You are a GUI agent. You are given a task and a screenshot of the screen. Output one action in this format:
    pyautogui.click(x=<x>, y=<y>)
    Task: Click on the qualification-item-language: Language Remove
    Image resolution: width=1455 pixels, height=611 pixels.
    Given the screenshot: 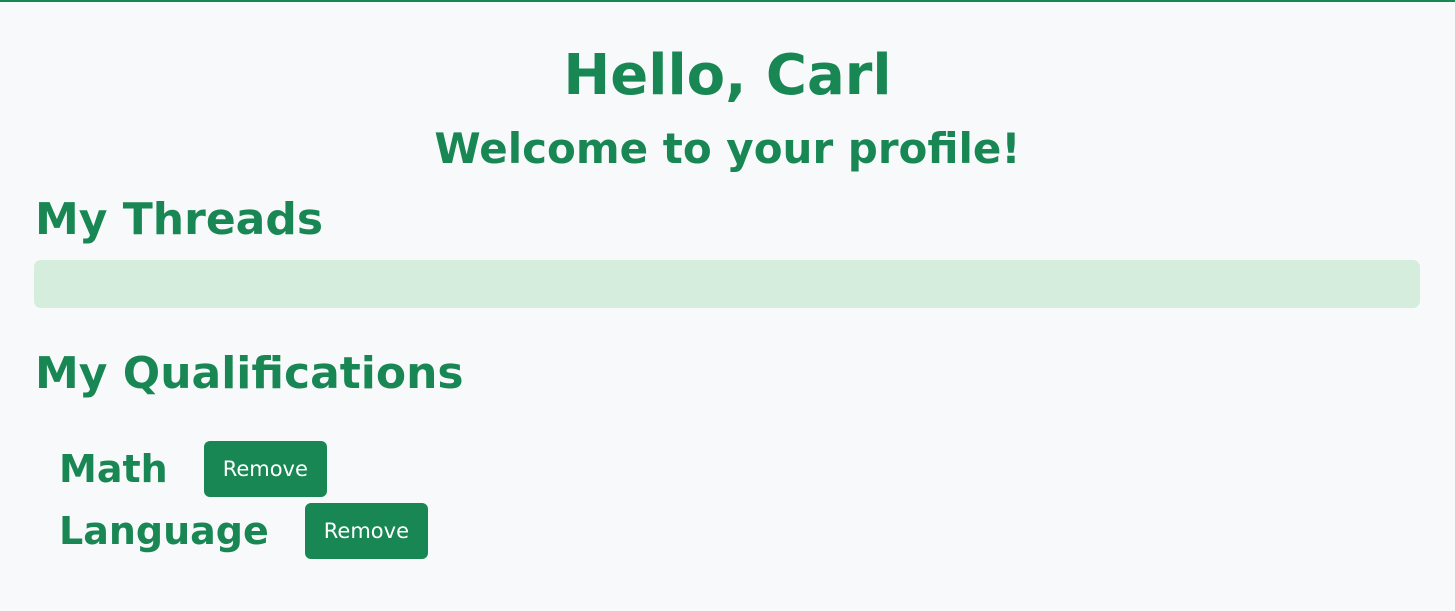 What is the action you would take?
    pyautogui.click(x=244, y=531)
    